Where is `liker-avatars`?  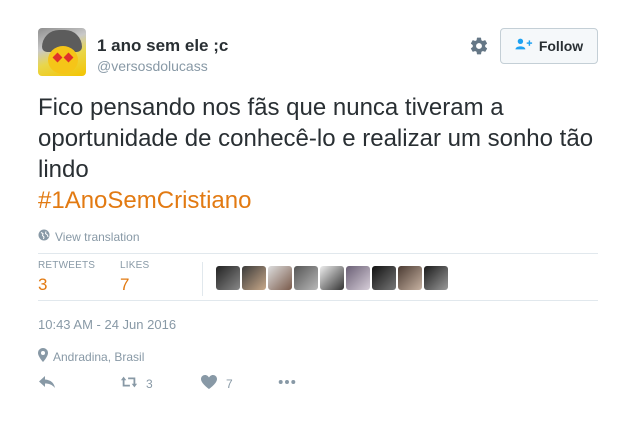 liker-avatars is located at coordinates (332, 278).